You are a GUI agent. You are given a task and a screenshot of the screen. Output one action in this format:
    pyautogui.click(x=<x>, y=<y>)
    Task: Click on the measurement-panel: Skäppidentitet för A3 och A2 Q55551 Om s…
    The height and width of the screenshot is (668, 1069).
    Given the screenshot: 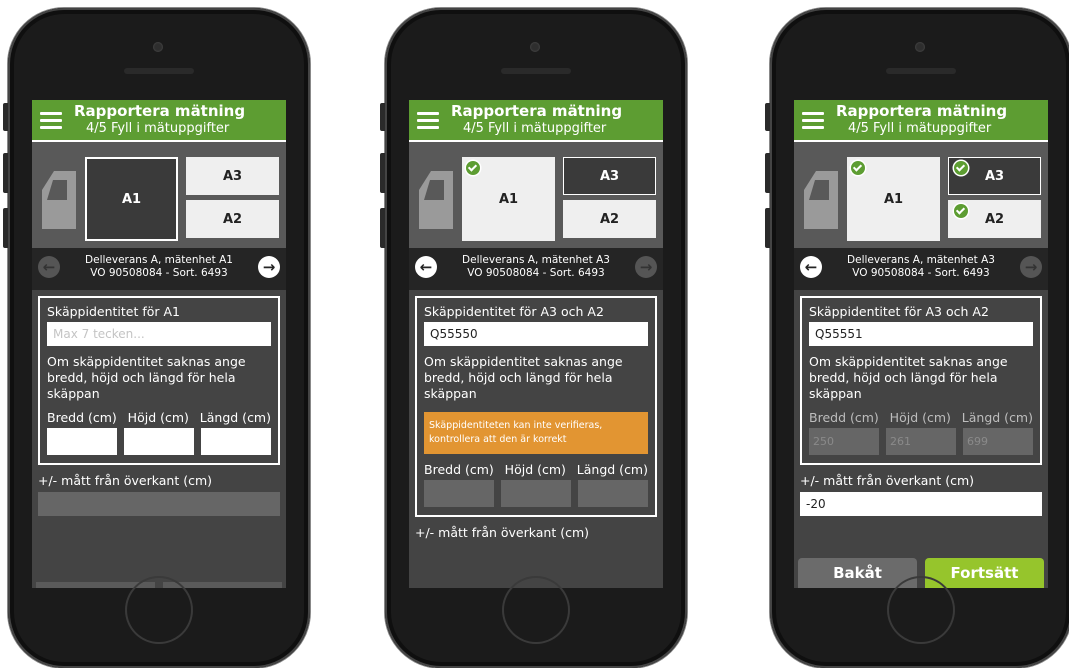 What is the action you would take?
    pyautogui.click(x=921, y=380)
    